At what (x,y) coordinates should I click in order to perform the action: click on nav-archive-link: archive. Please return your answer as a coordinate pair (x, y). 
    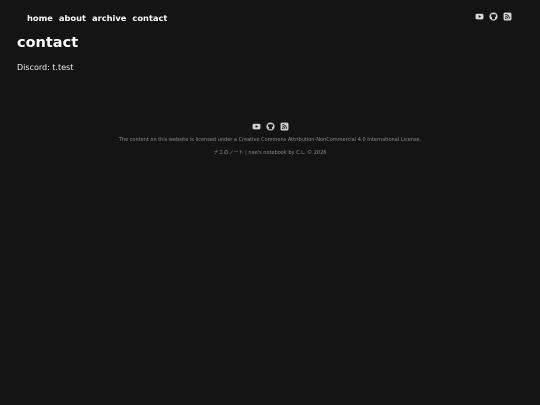
    Looking at the image, I should click on (109, 18).